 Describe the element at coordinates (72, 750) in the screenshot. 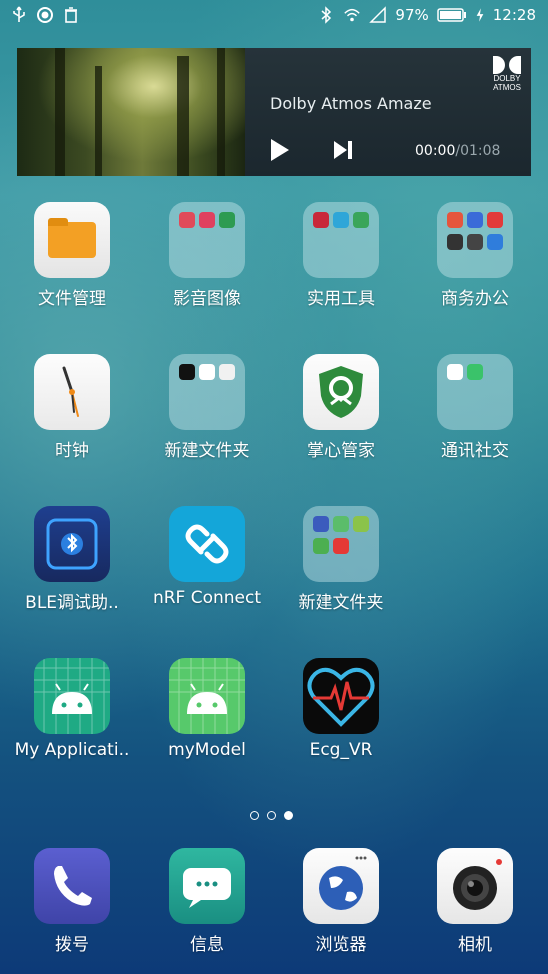

I see `app-label: My Applicati..` at that location.